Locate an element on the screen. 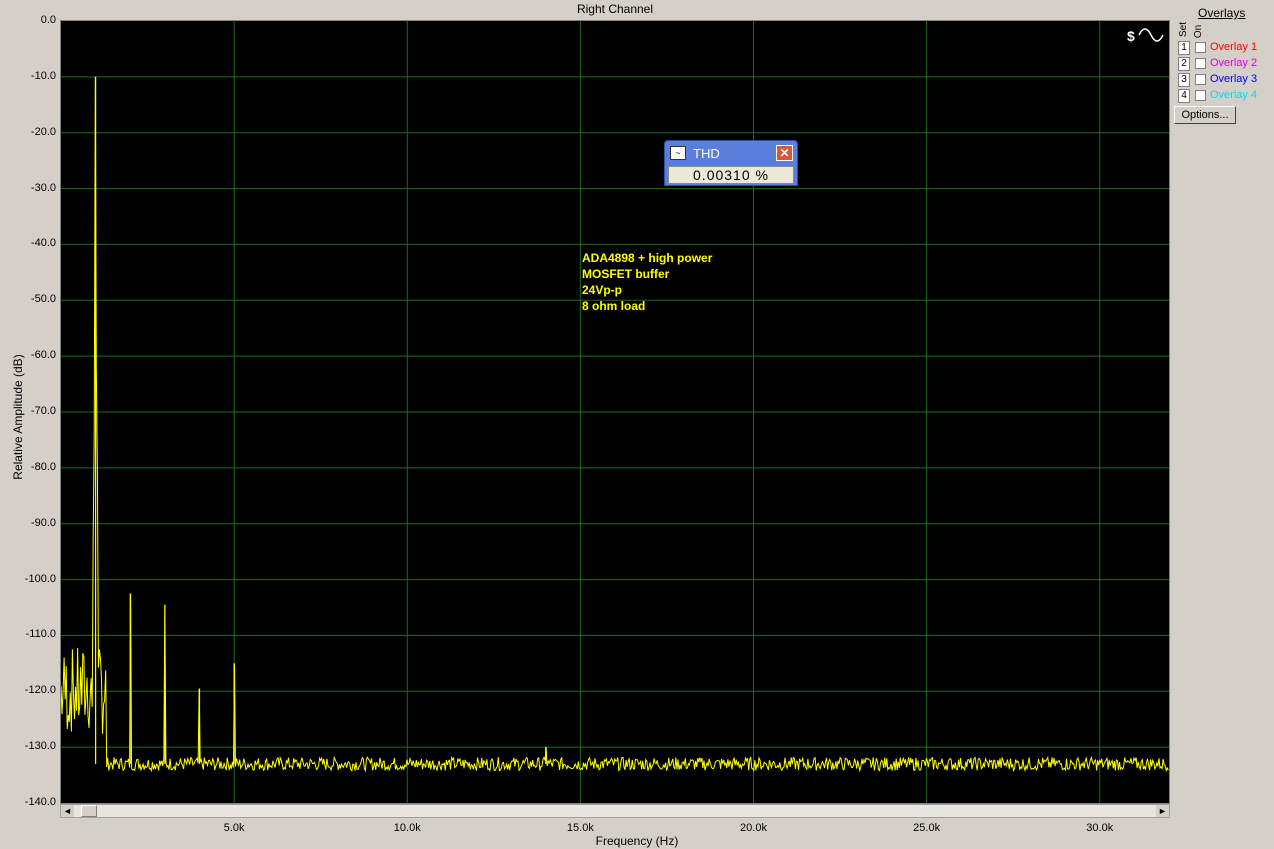 The height and width of the screenshot is (849, 1274). y-tick-label: -50.0 is located at coordinates (43, 299).